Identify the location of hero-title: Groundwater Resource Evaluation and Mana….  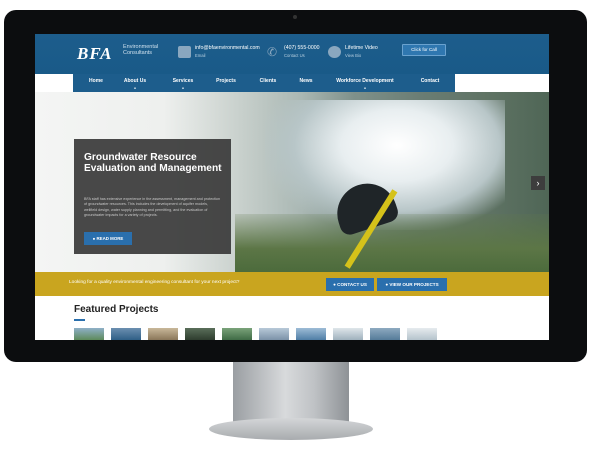
(153, 163).